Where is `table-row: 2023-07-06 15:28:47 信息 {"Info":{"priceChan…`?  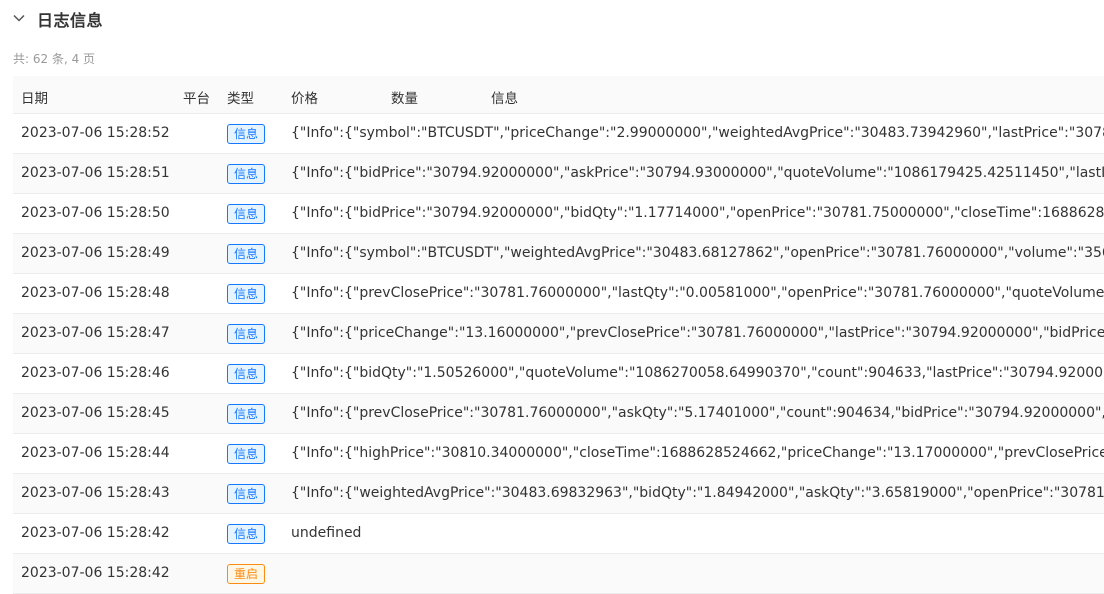
table-row: 2023-07-06 15:28:47 信息 {"Info":{"priceChan… is located at coordinates (558, 334).